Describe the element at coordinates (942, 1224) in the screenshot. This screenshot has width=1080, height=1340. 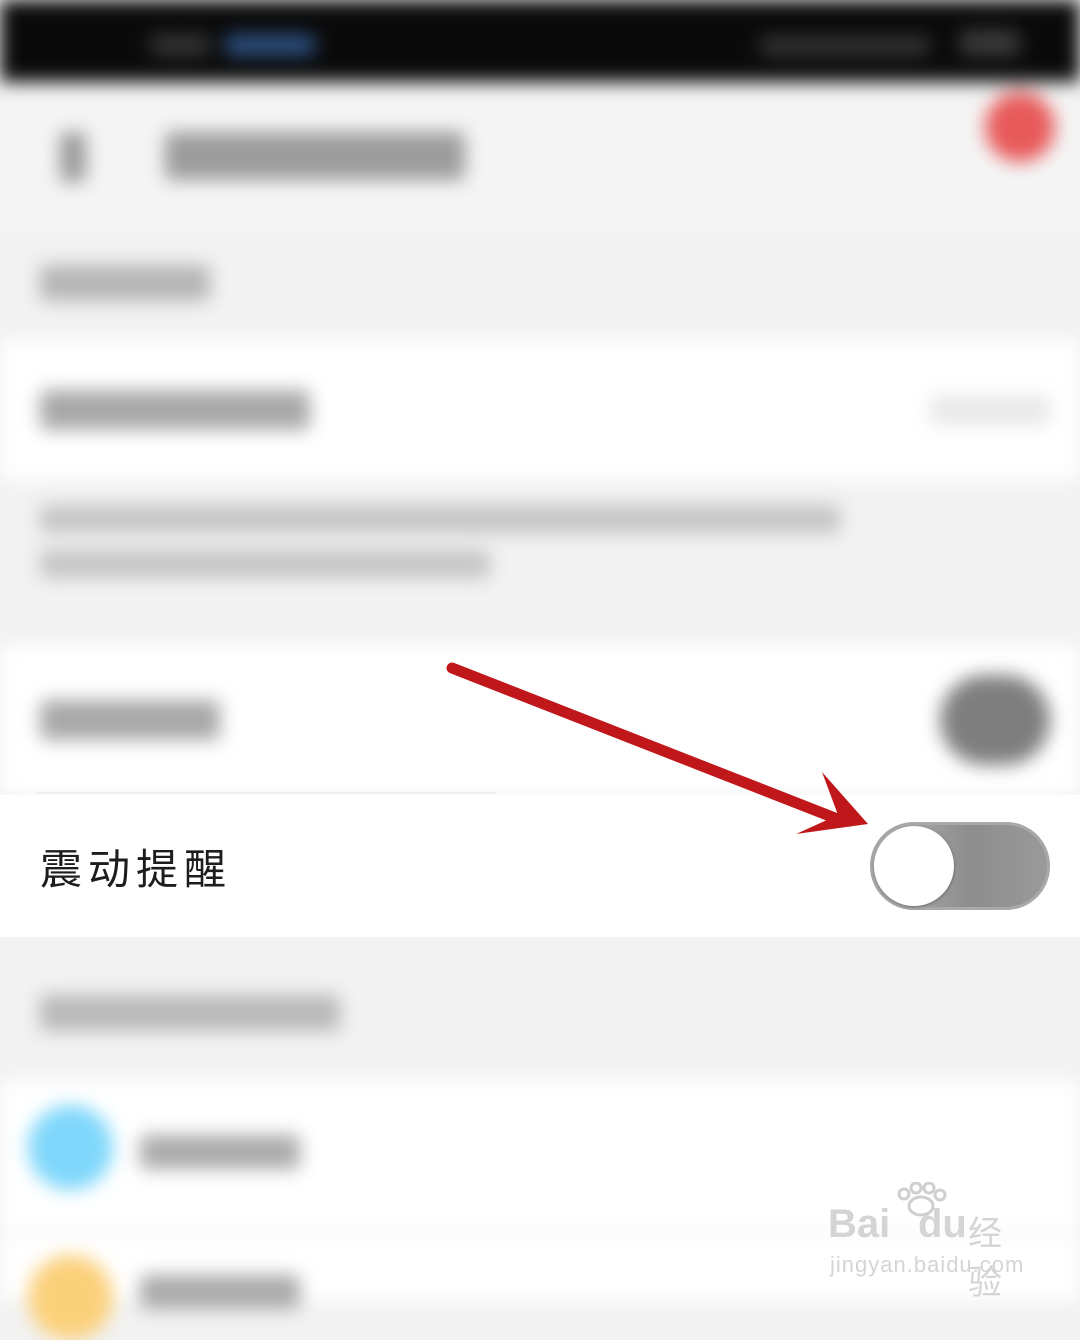
I see `watermark-brand-right: du` at that location.